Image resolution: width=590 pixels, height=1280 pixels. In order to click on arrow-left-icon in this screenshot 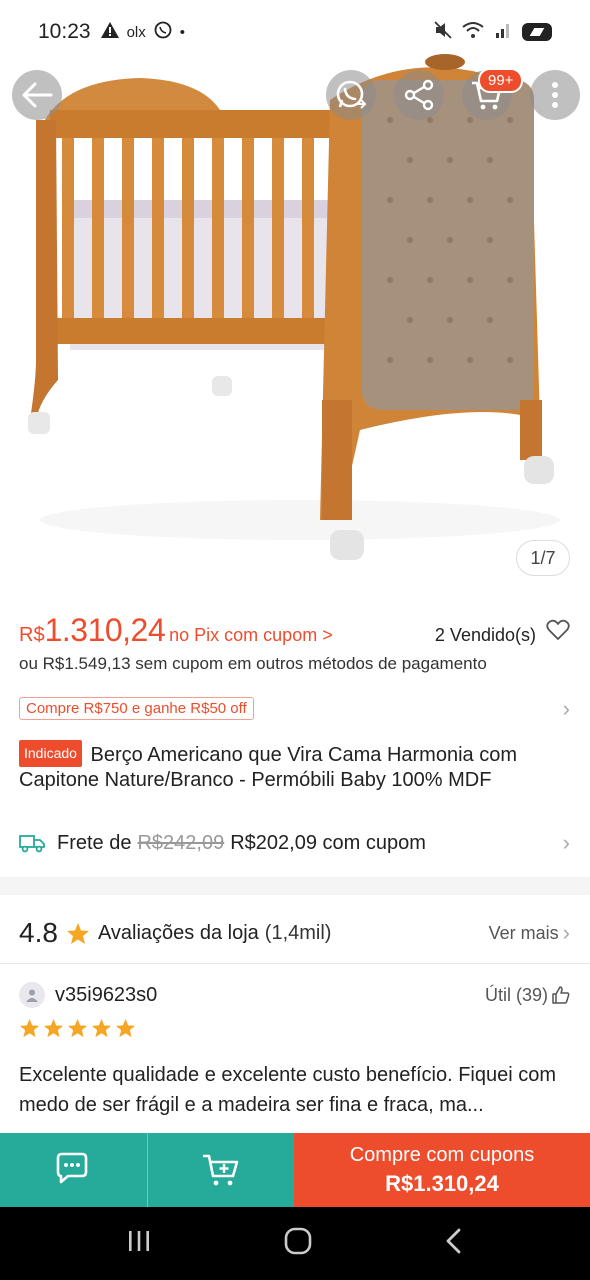, I will do `click(37, 95)`.